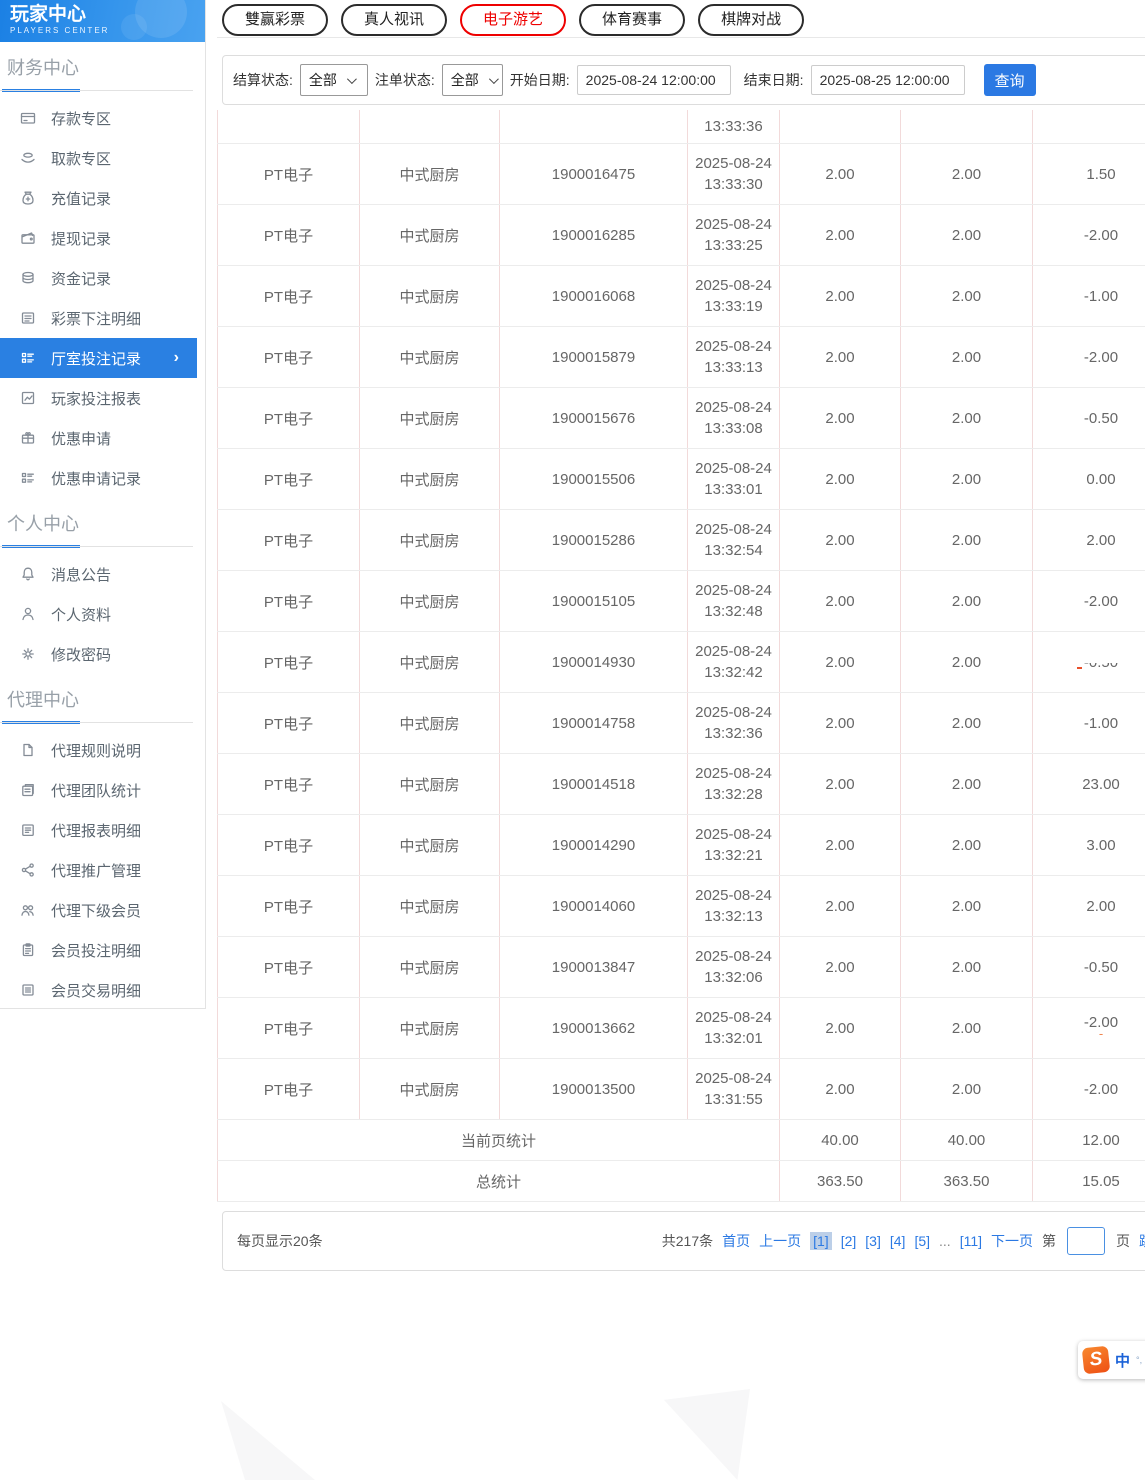 The height and width of the screenshot is (1480, 1145). I want to click on end-date-input, so click(887, 80).